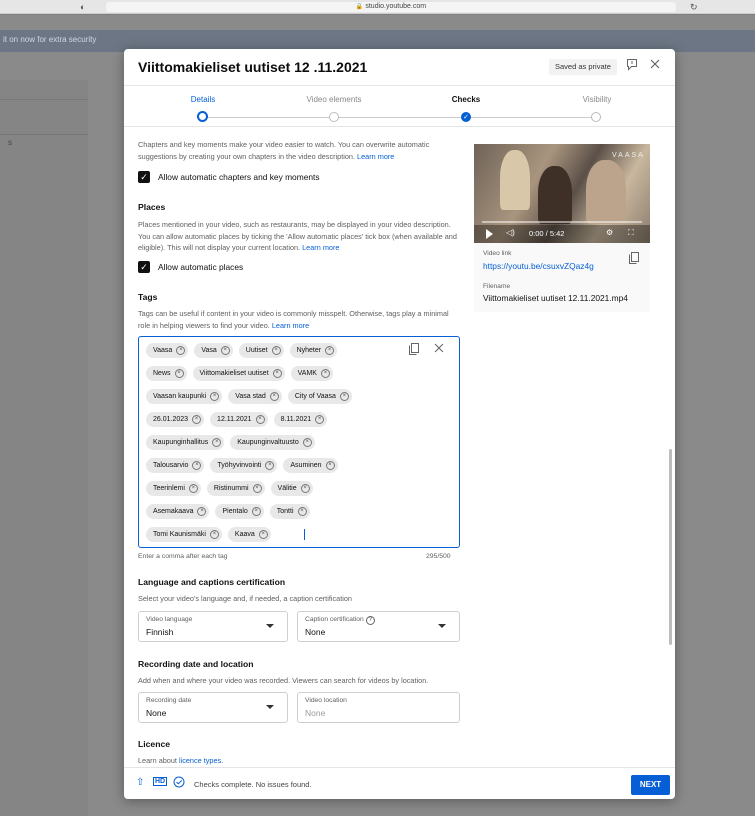 The width and height of the screenshot is (755, 816). What do you see at coordinates (670, 547) in the screenshot?
I see `content-scrollbar` at bounding box center [670, 547].